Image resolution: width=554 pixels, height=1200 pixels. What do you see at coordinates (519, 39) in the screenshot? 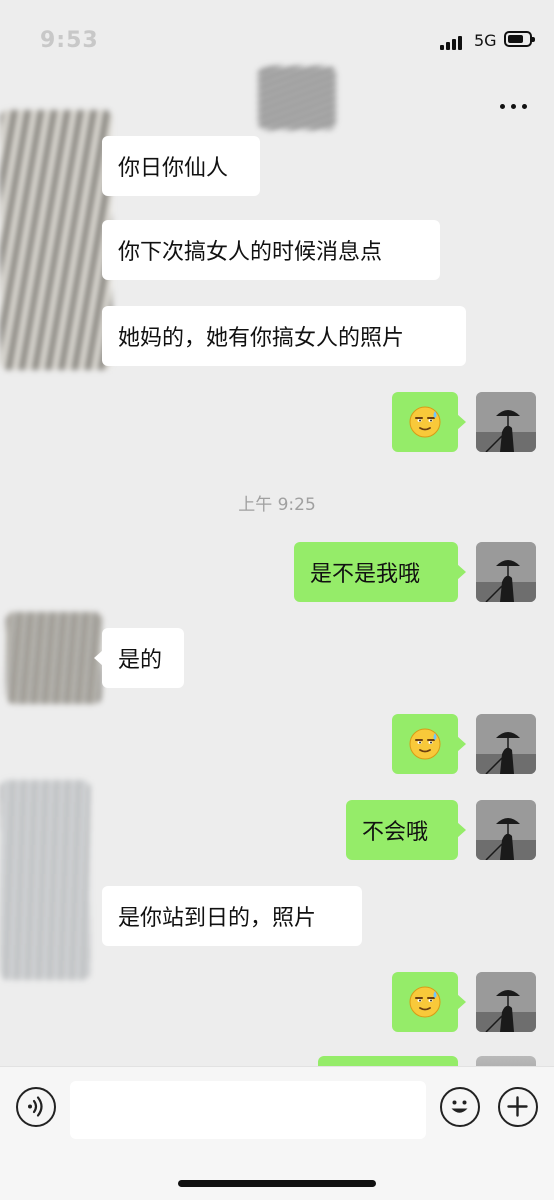
I see `battery-icon` at bounding box center [519, 39].